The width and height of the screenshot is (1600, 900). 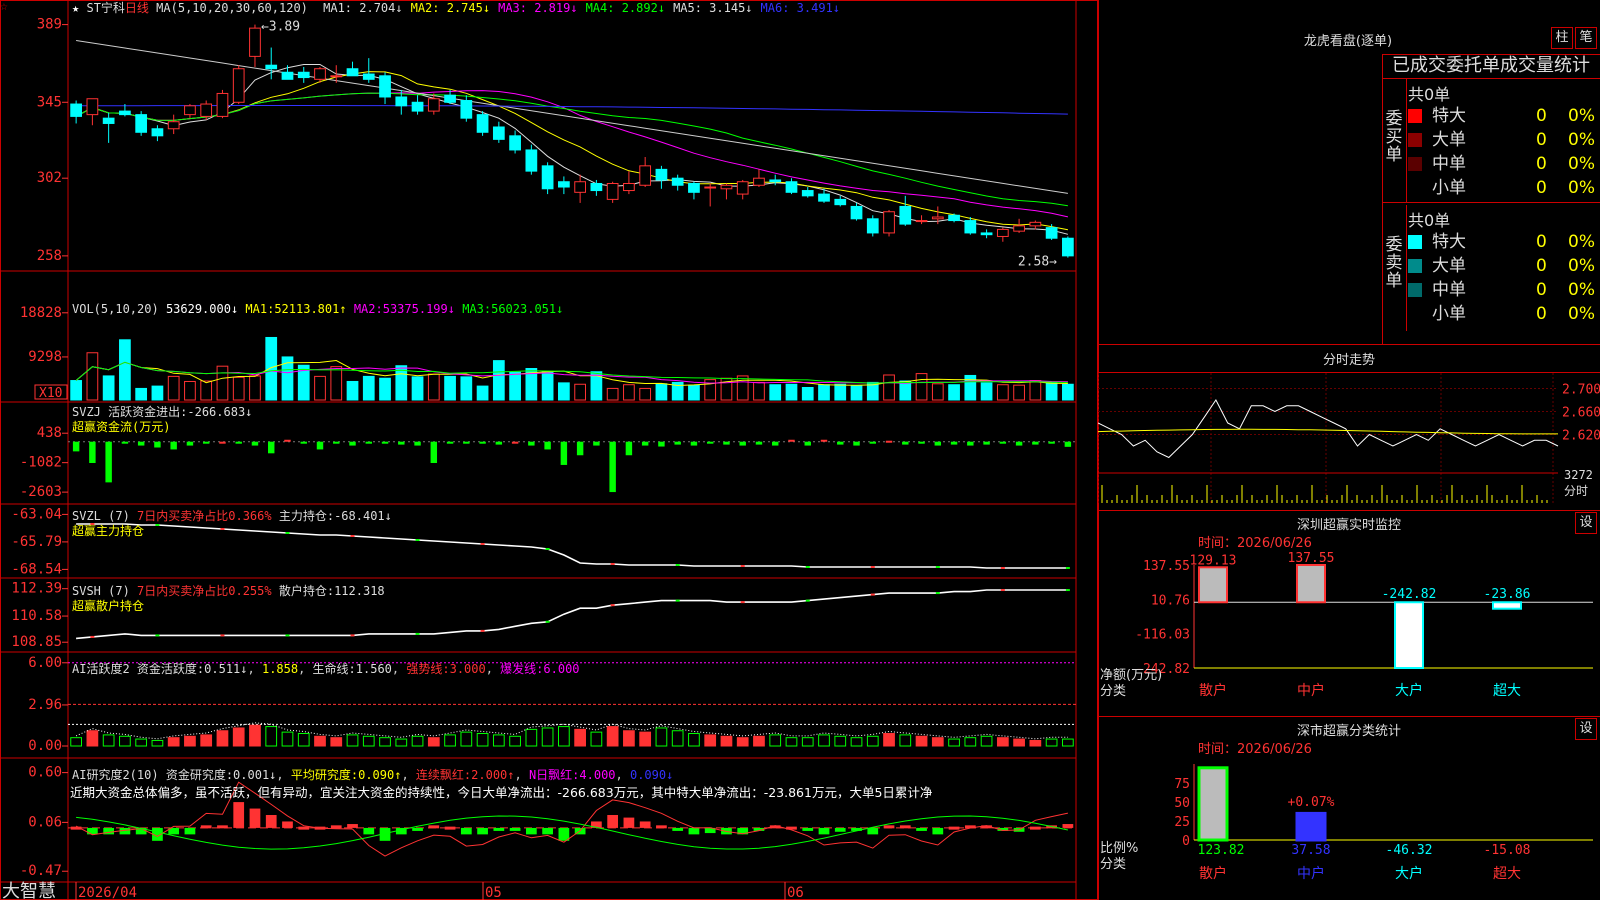 What do you see at coordinates (137, 8) in the screenshot?
I see `period-label: 日线` at bounding box center [137, 8].